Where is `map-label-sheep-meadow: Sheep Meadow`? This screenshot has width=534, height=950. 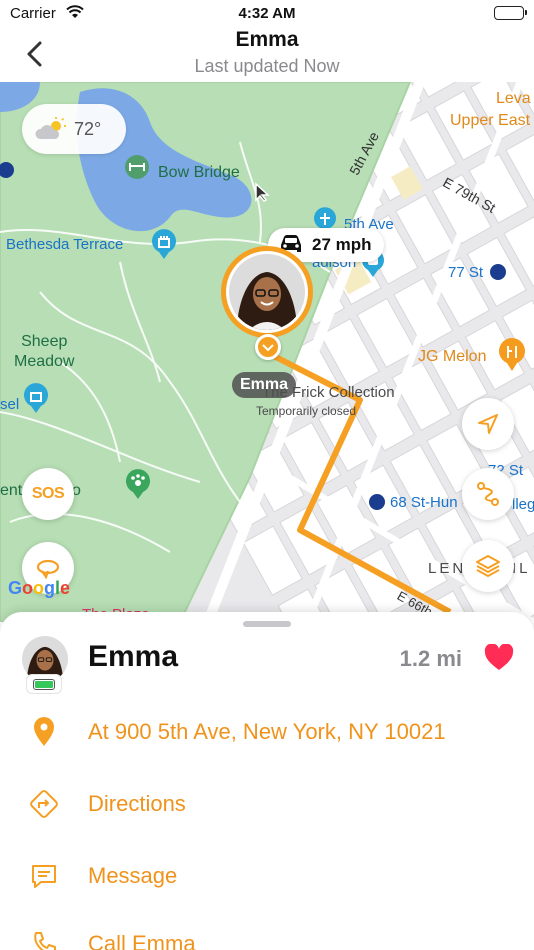 map-label-sheep-meadow: Sheep Meadow is located at coordinates (44, 351).